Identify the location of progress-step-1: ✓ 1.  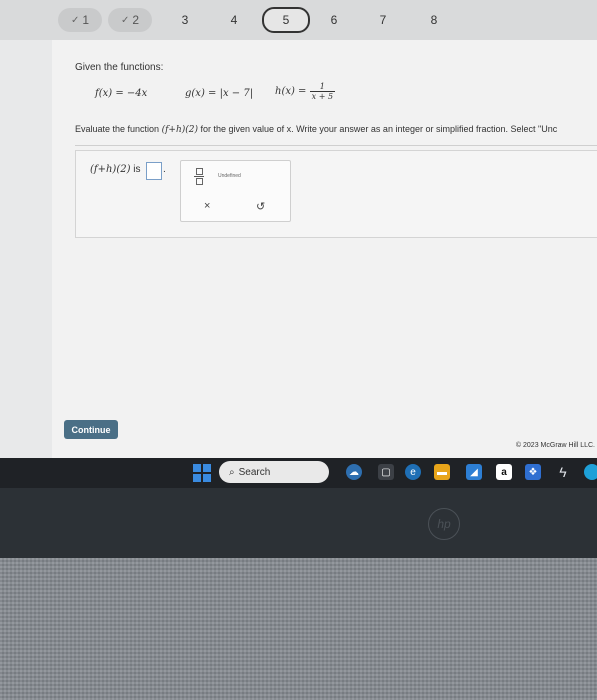
(80, 20).